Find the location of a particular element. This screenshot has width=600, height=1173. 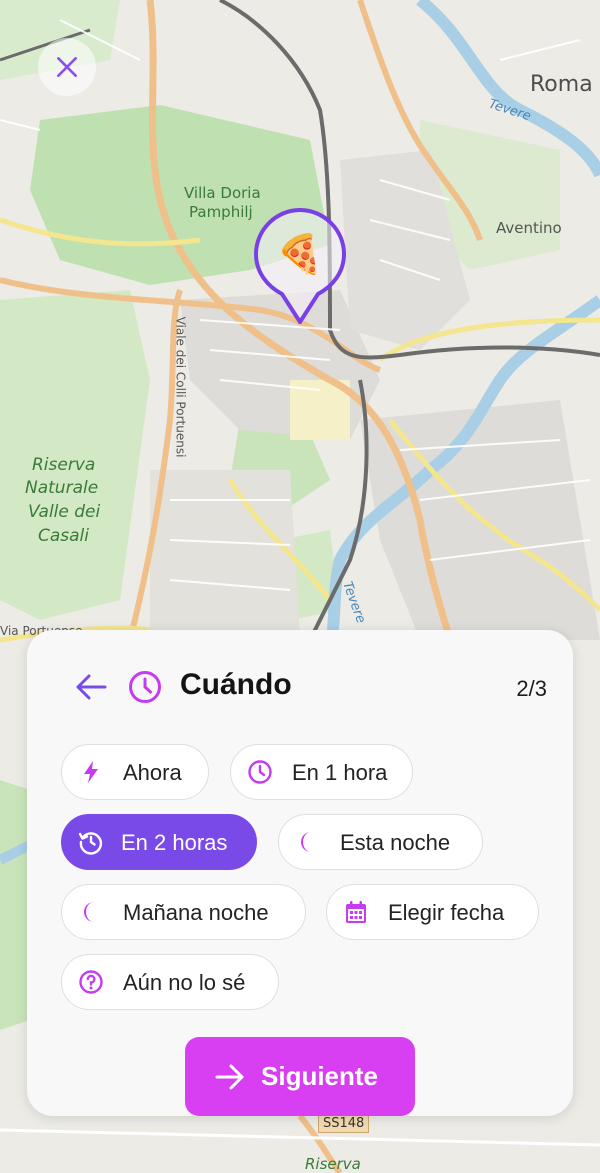

option-elegir-fecha: Elegir fecha is located at coordinates (432, 912).